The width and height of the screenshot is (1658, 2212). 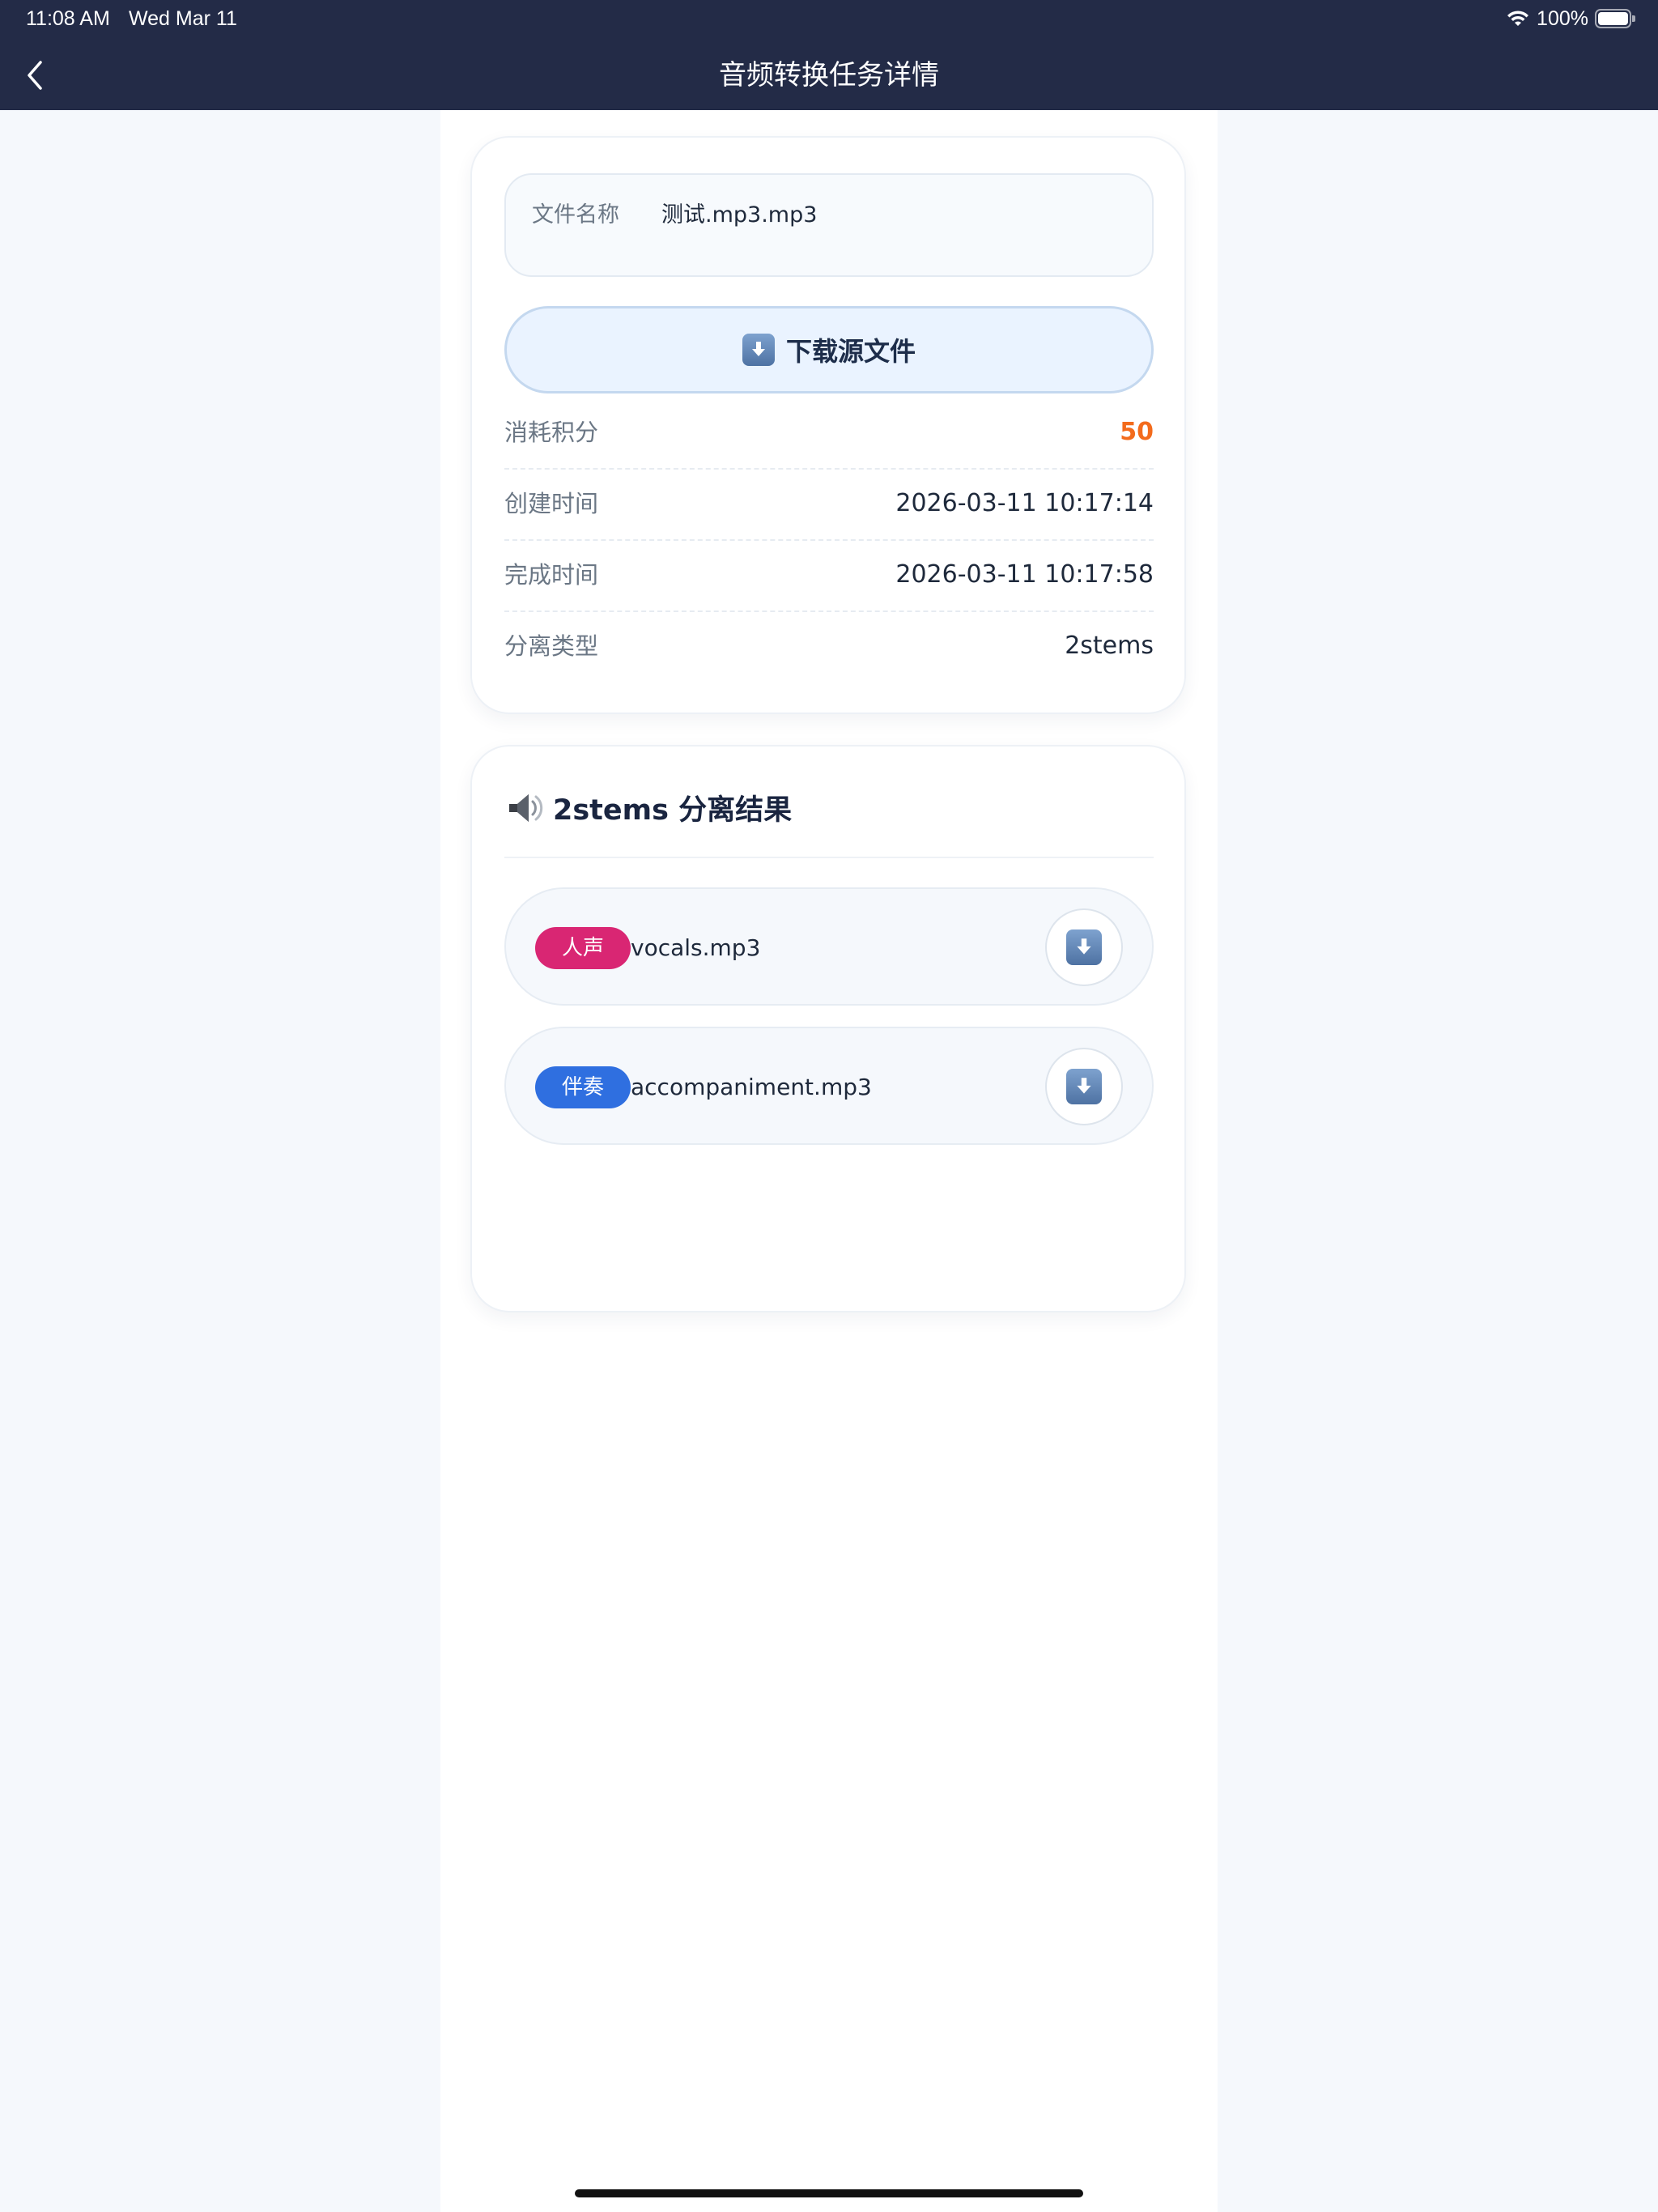 I want to click on file-name-label: 文件名称, so click(x=575, y=215).